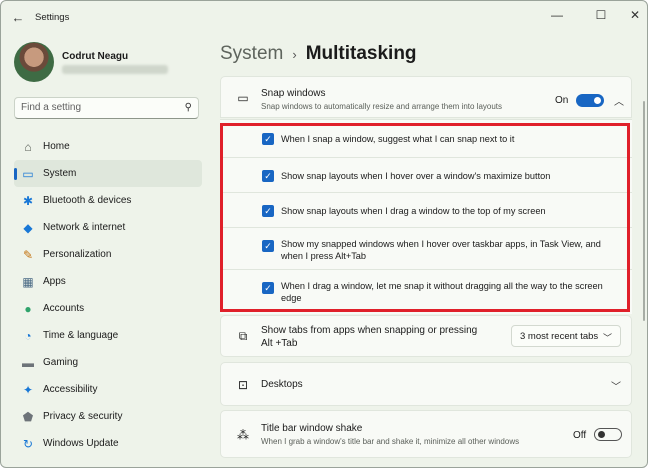  I want to click on shield-icon: ⬟, so click(28, 416).